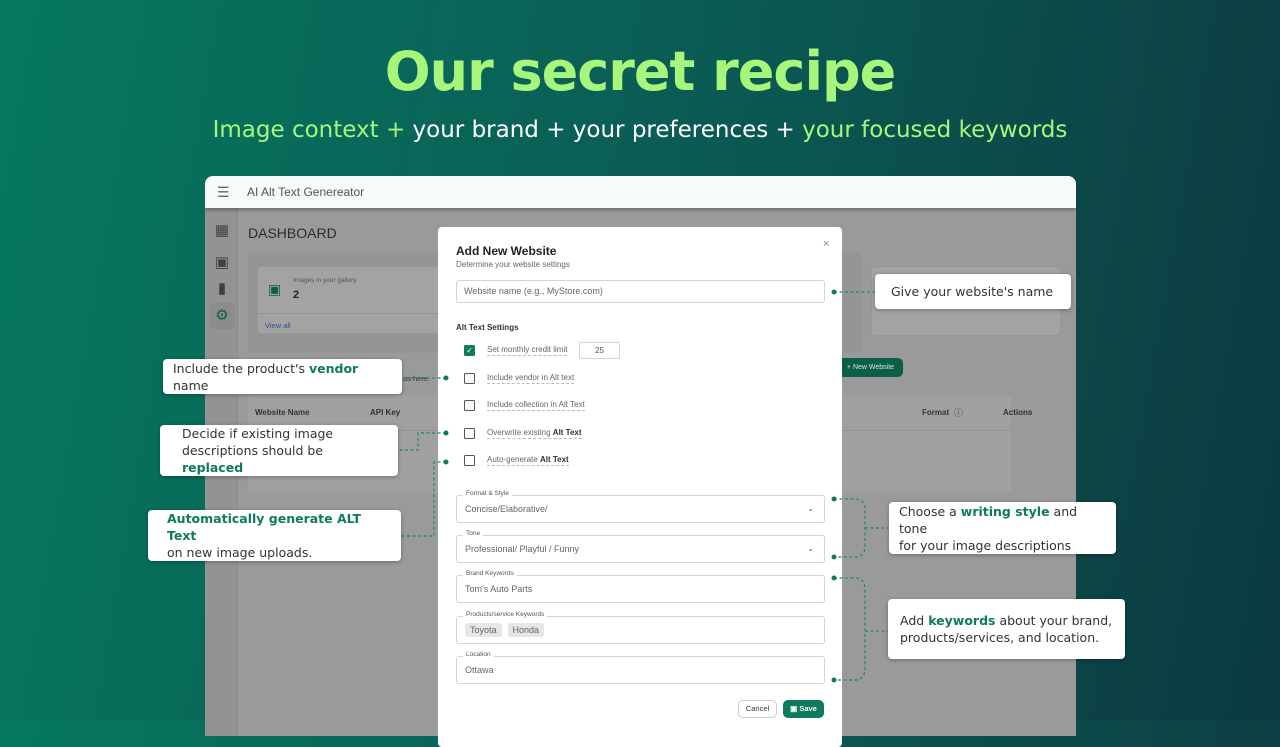  I want to click on callout-text: Give your website's name, so click(972, 291).